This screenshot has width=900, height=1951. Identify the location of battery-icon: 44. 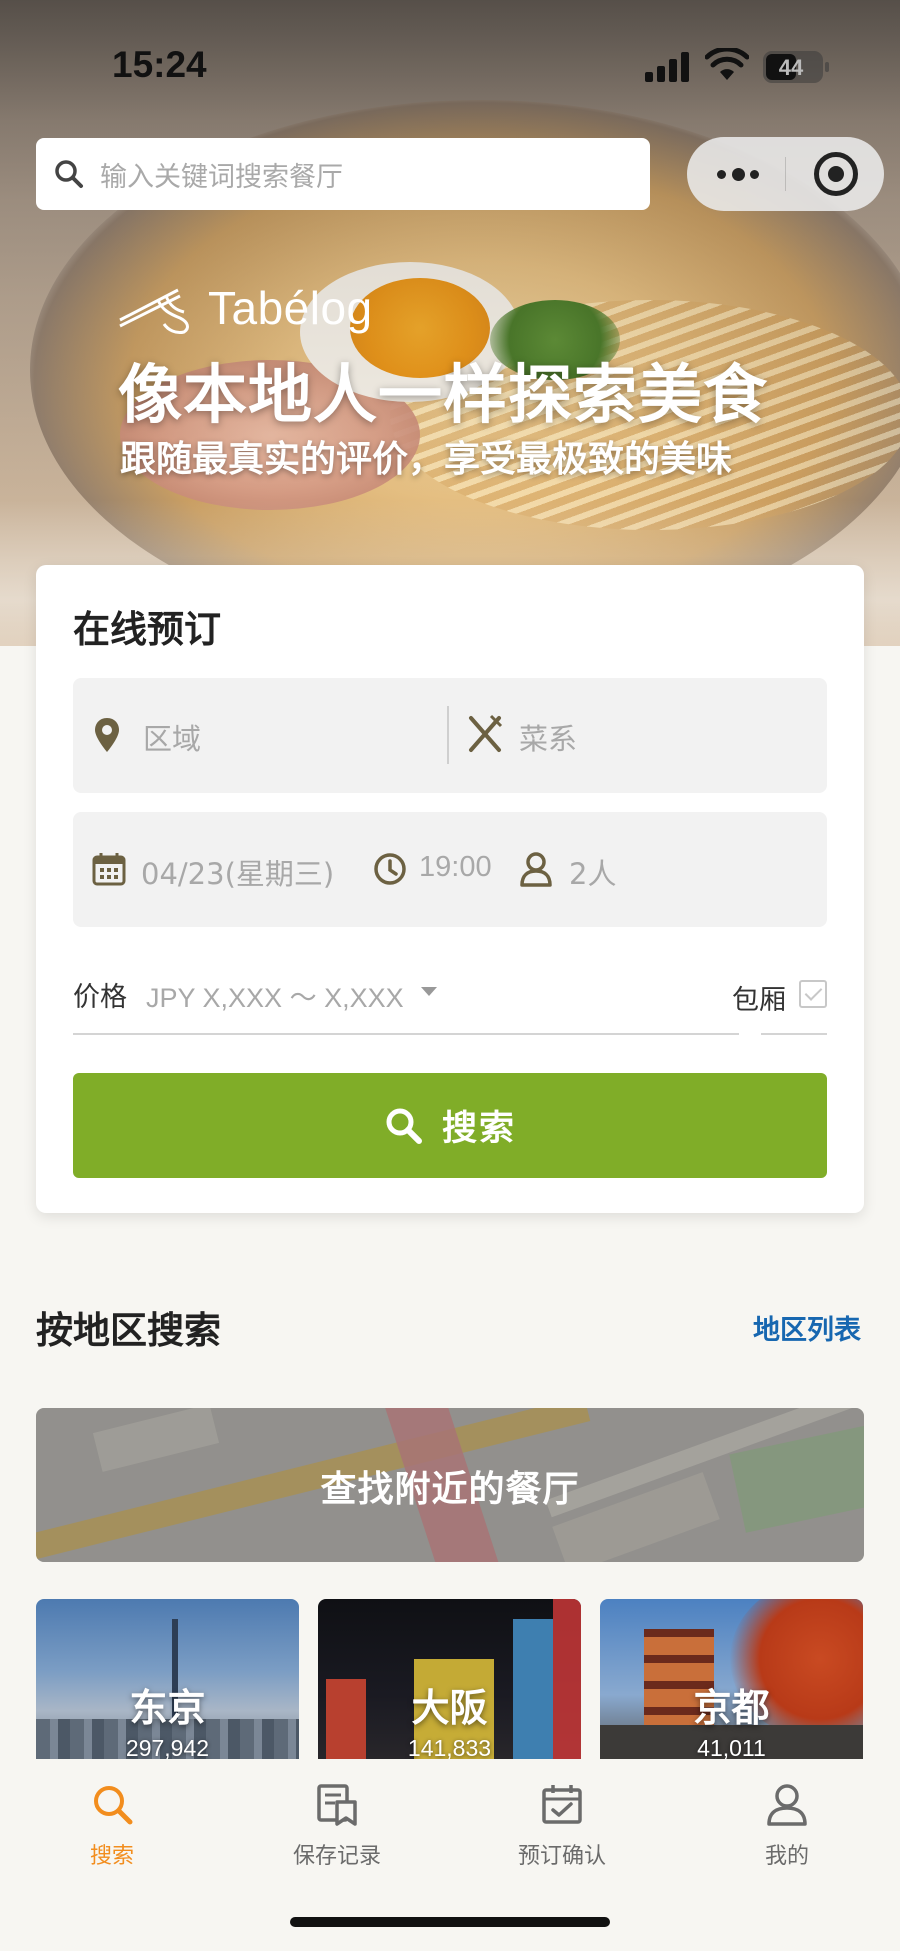
(796, 67).